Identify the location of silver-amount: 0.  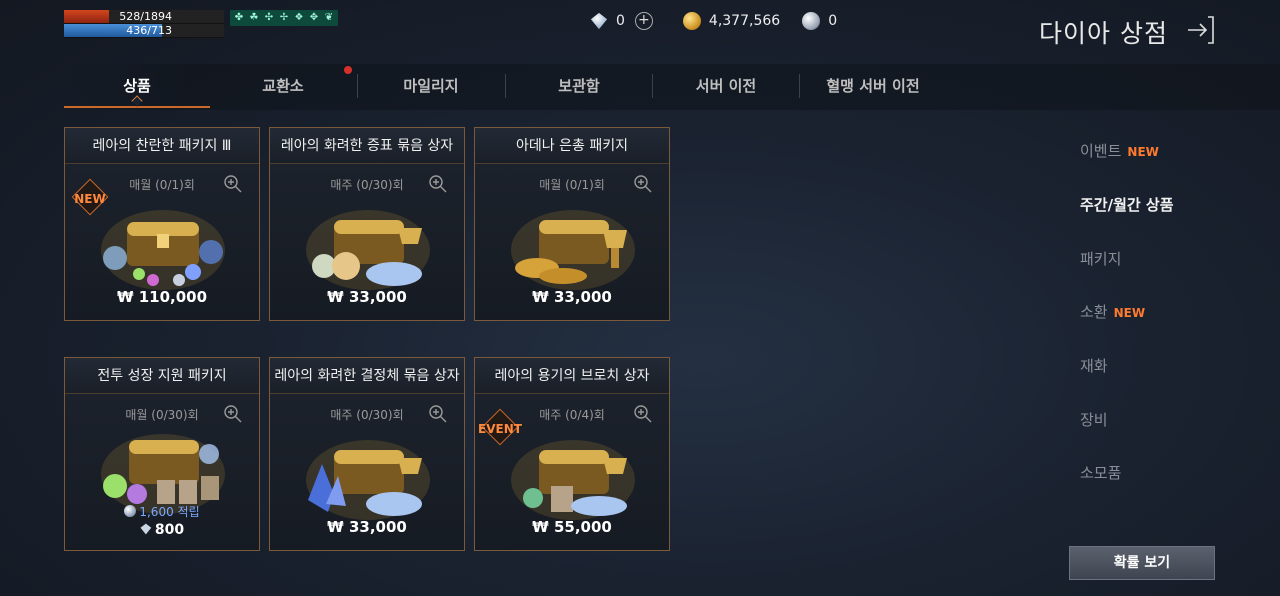
(833, 21).